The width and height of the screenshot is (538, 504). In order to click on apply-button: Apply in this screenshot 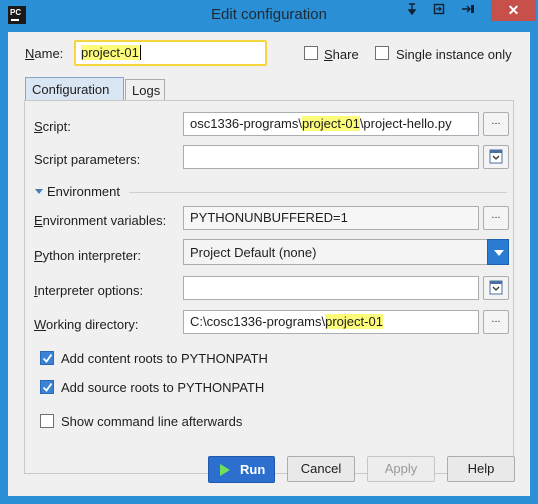, I will do `click(401, 469)`.